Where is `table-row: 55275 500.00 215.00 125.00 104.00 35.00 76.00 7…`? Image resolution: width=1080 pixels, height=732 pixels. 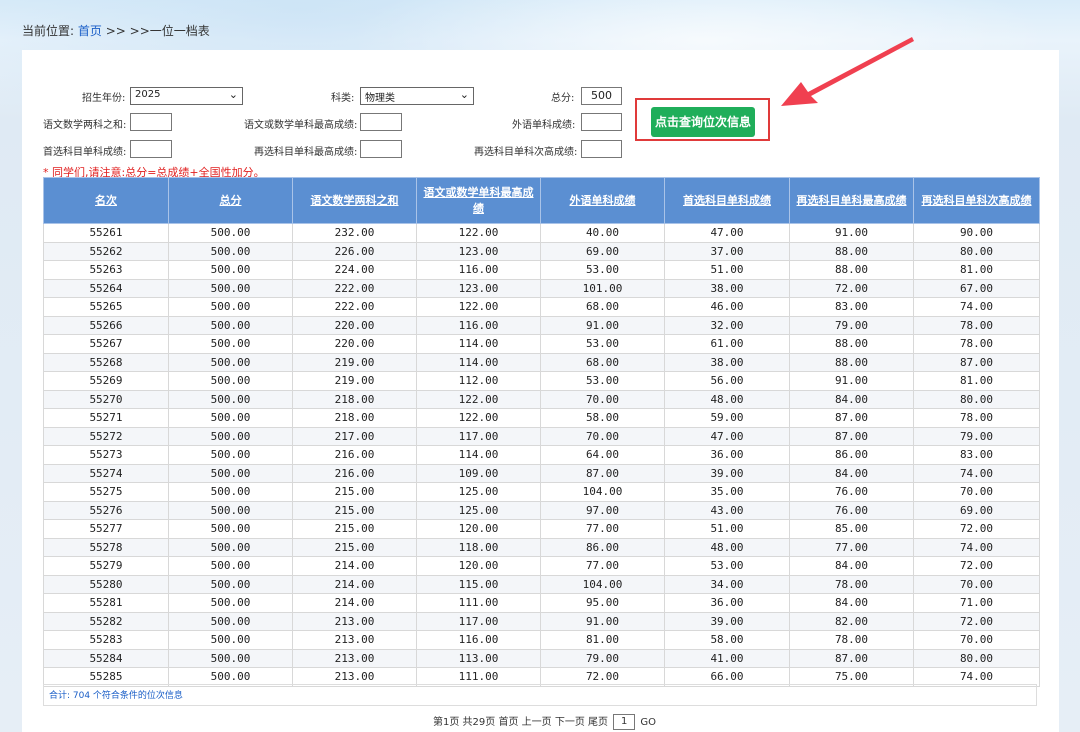 table-row: 55275 500.00 215.00 125.00 104.00 35.00 76.00 7… is located at coordinates (541, 492).